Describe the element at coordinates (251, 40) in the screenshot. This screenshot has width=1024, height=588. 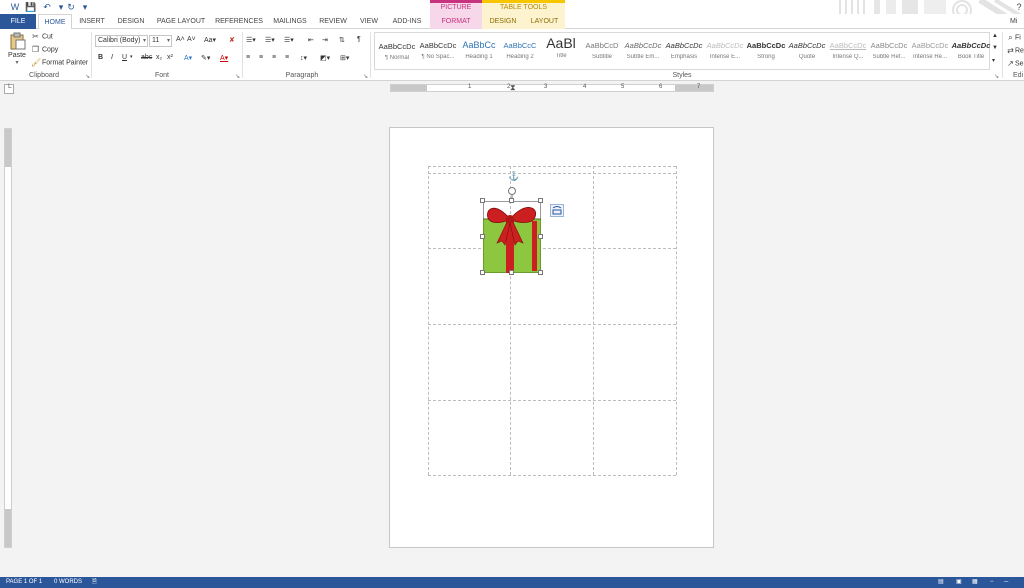
I see `bullets-icon: ☰▾` at that location.